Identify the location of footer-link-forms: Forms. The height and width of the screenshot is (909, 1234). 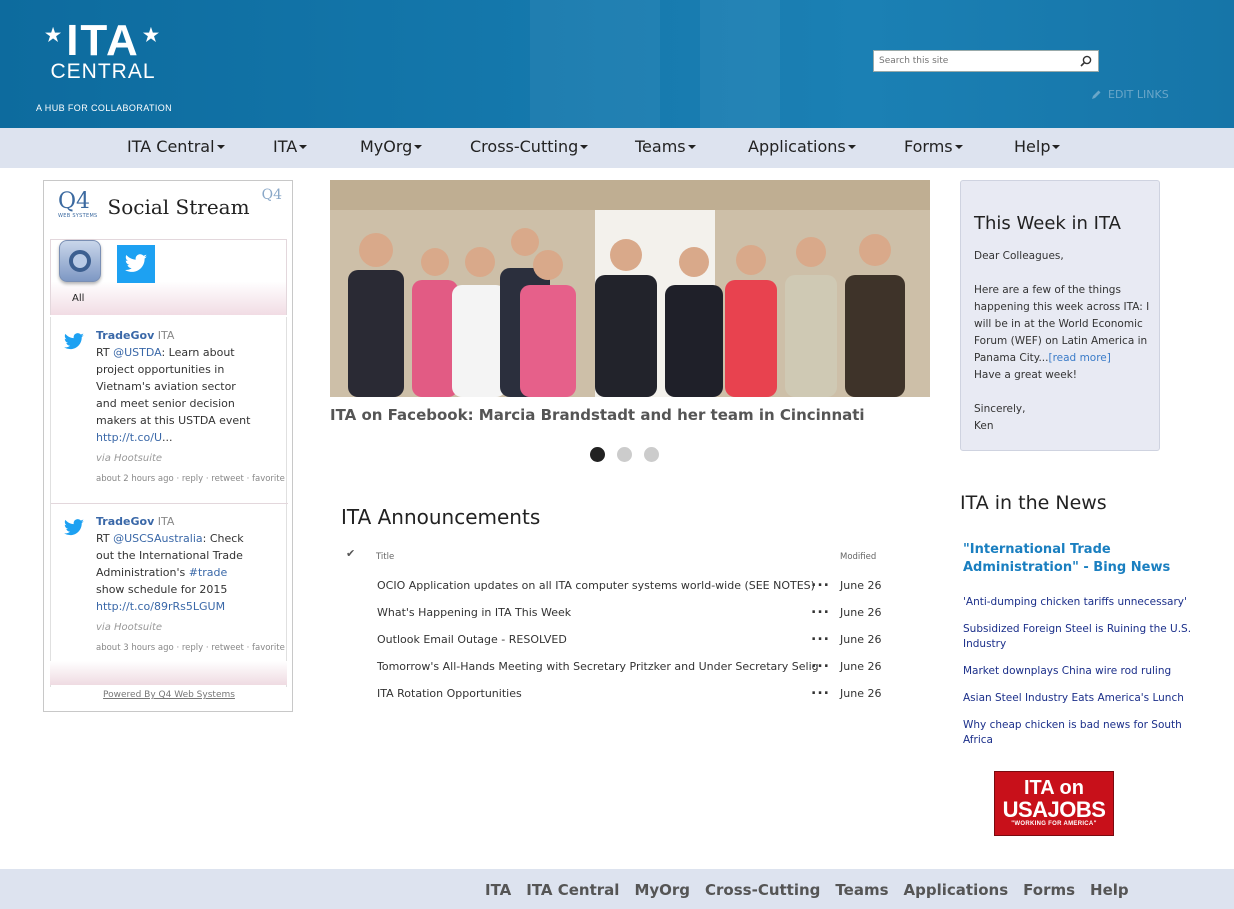
(1049, 890).